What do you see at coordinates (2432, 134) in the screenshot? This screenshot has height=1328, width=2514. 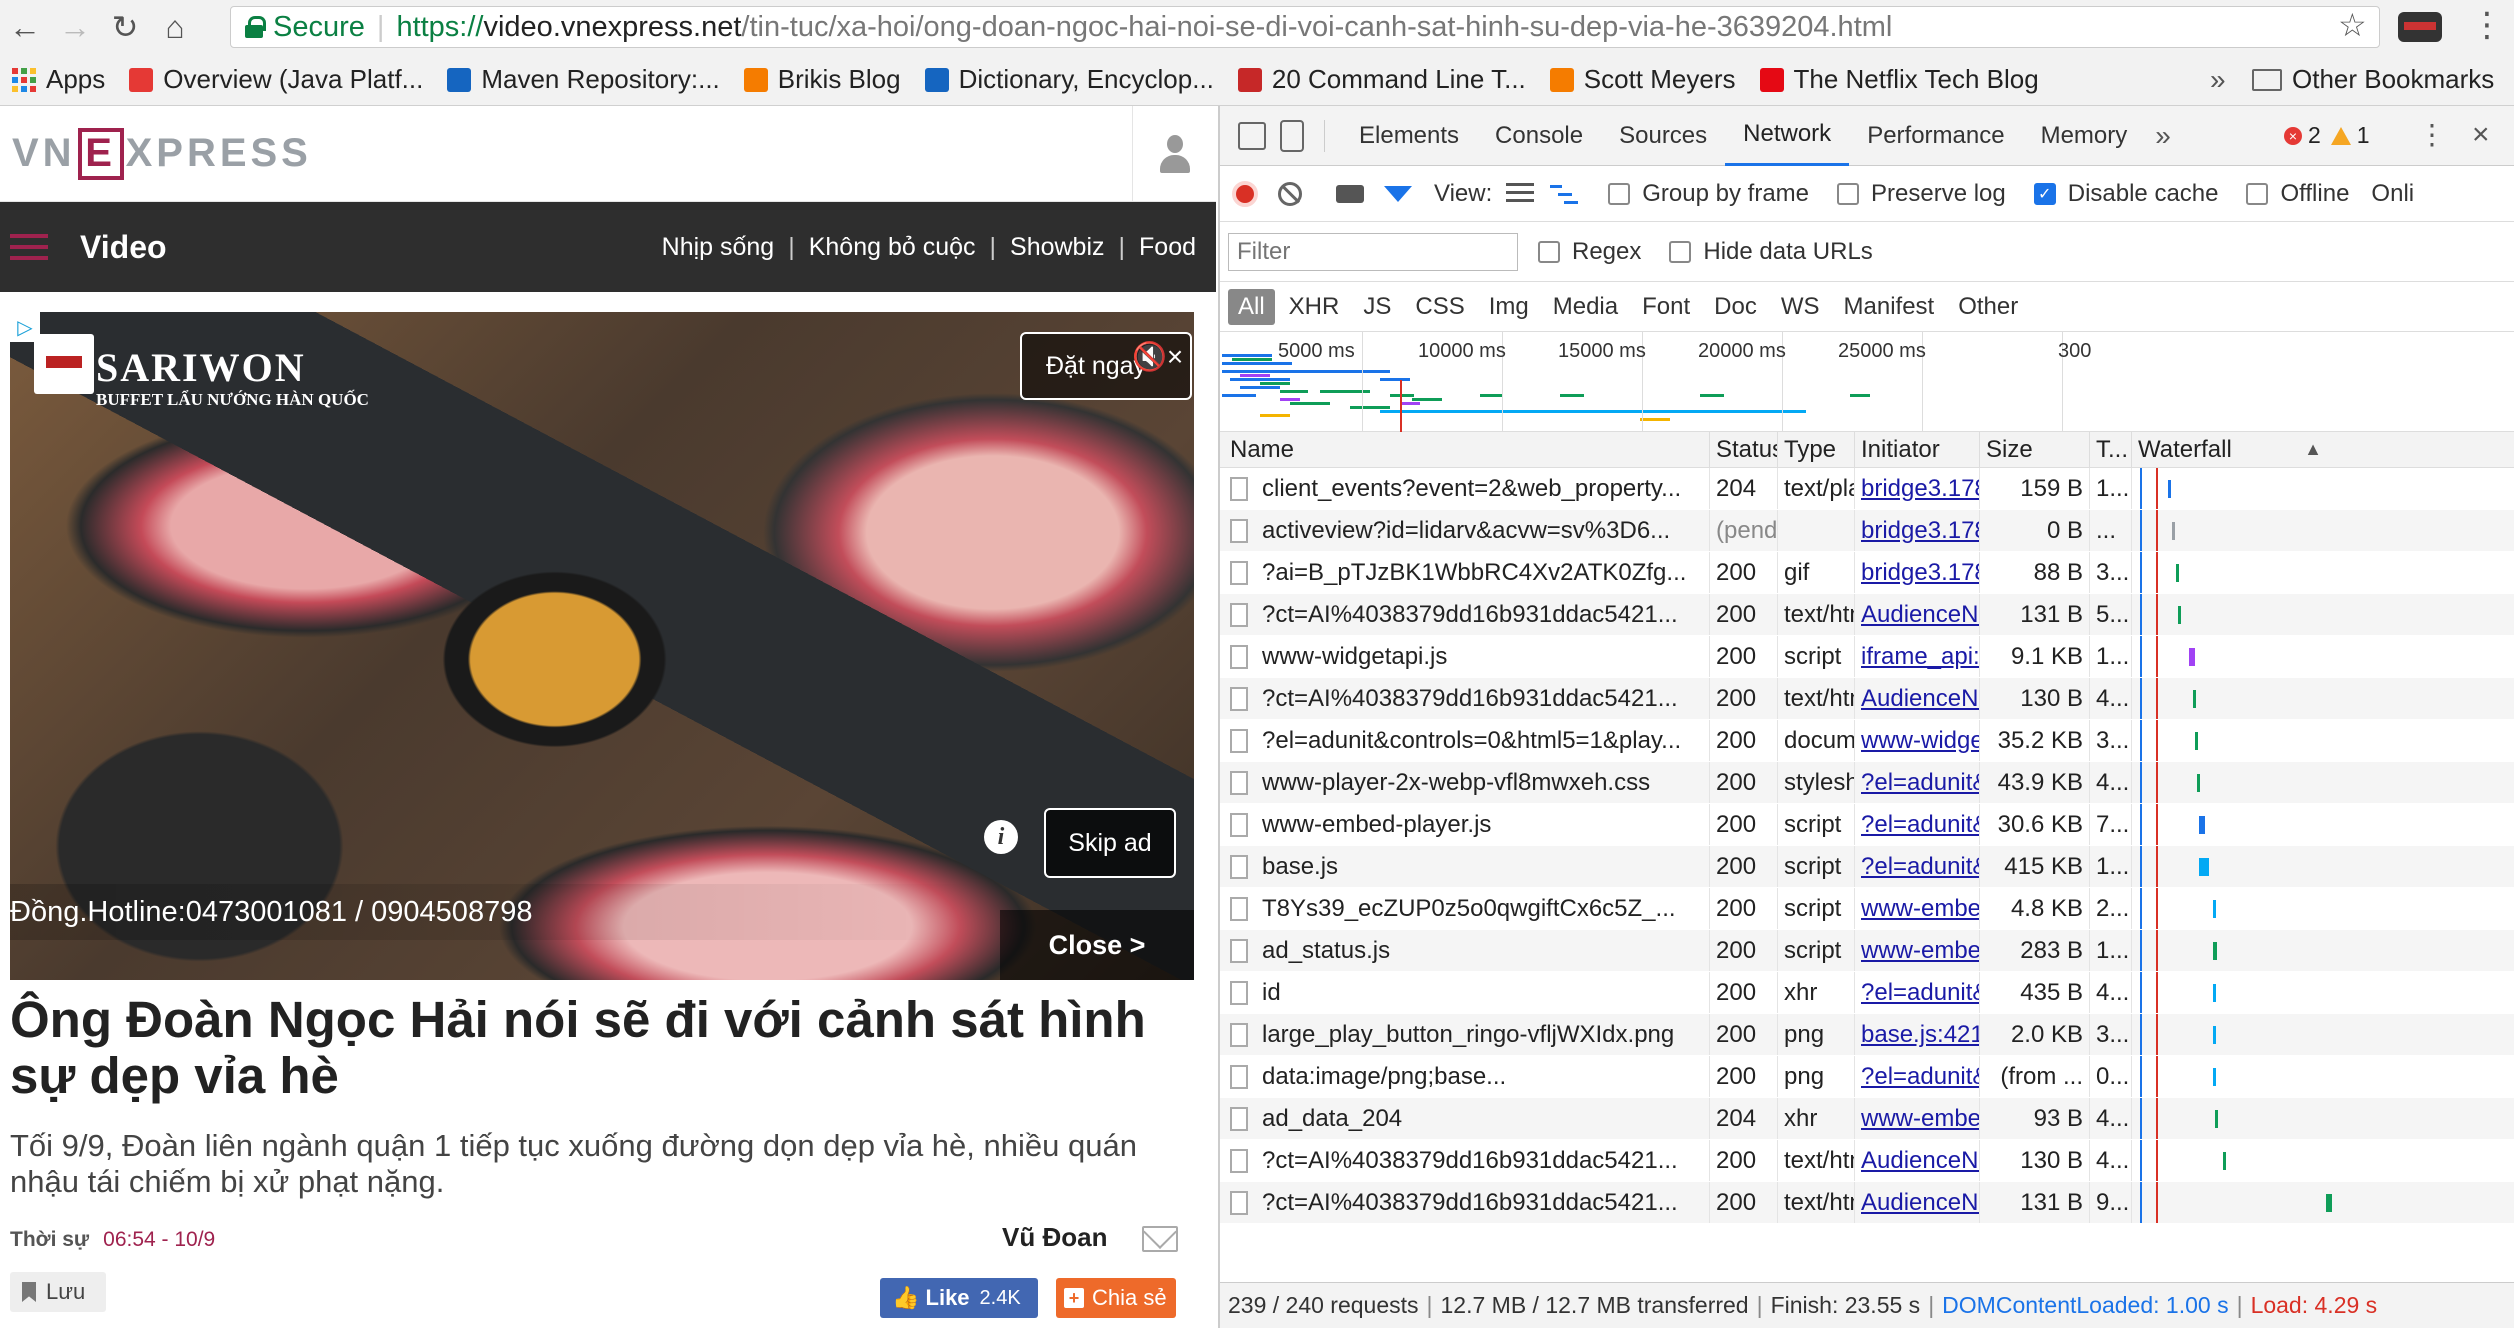 I see `devtools-menu-icon: ⋮` at bounding box center [2432, 134].